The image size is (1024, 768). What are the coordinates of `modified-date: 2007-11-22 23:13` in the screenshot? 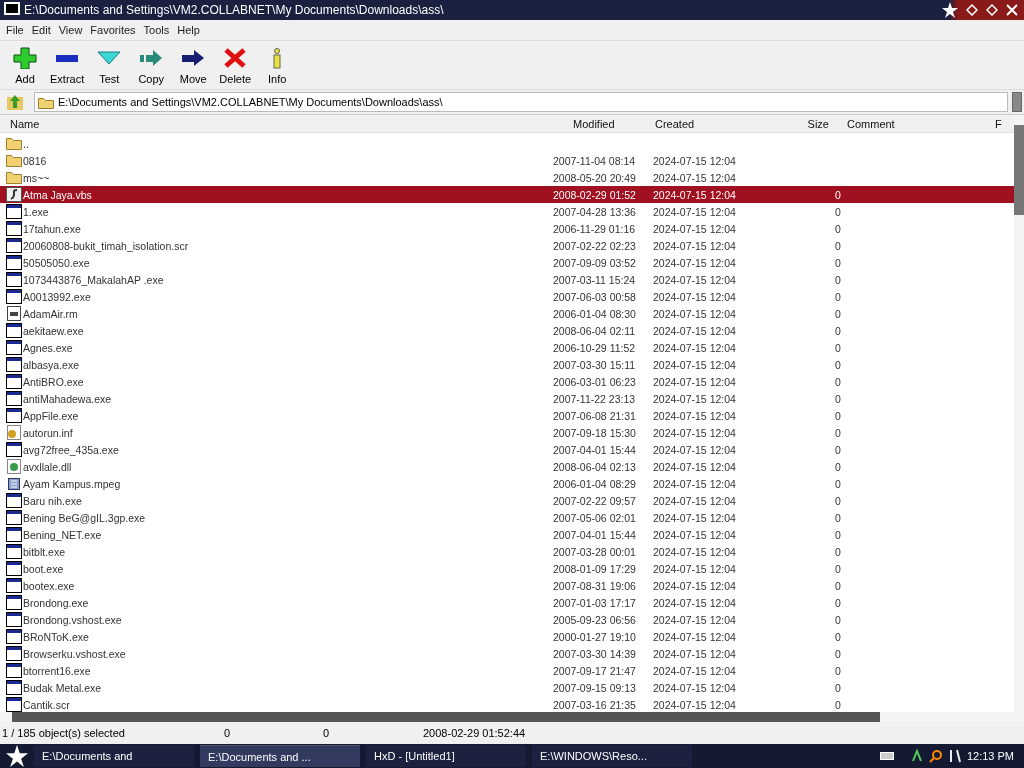 It's located at (594, 398).